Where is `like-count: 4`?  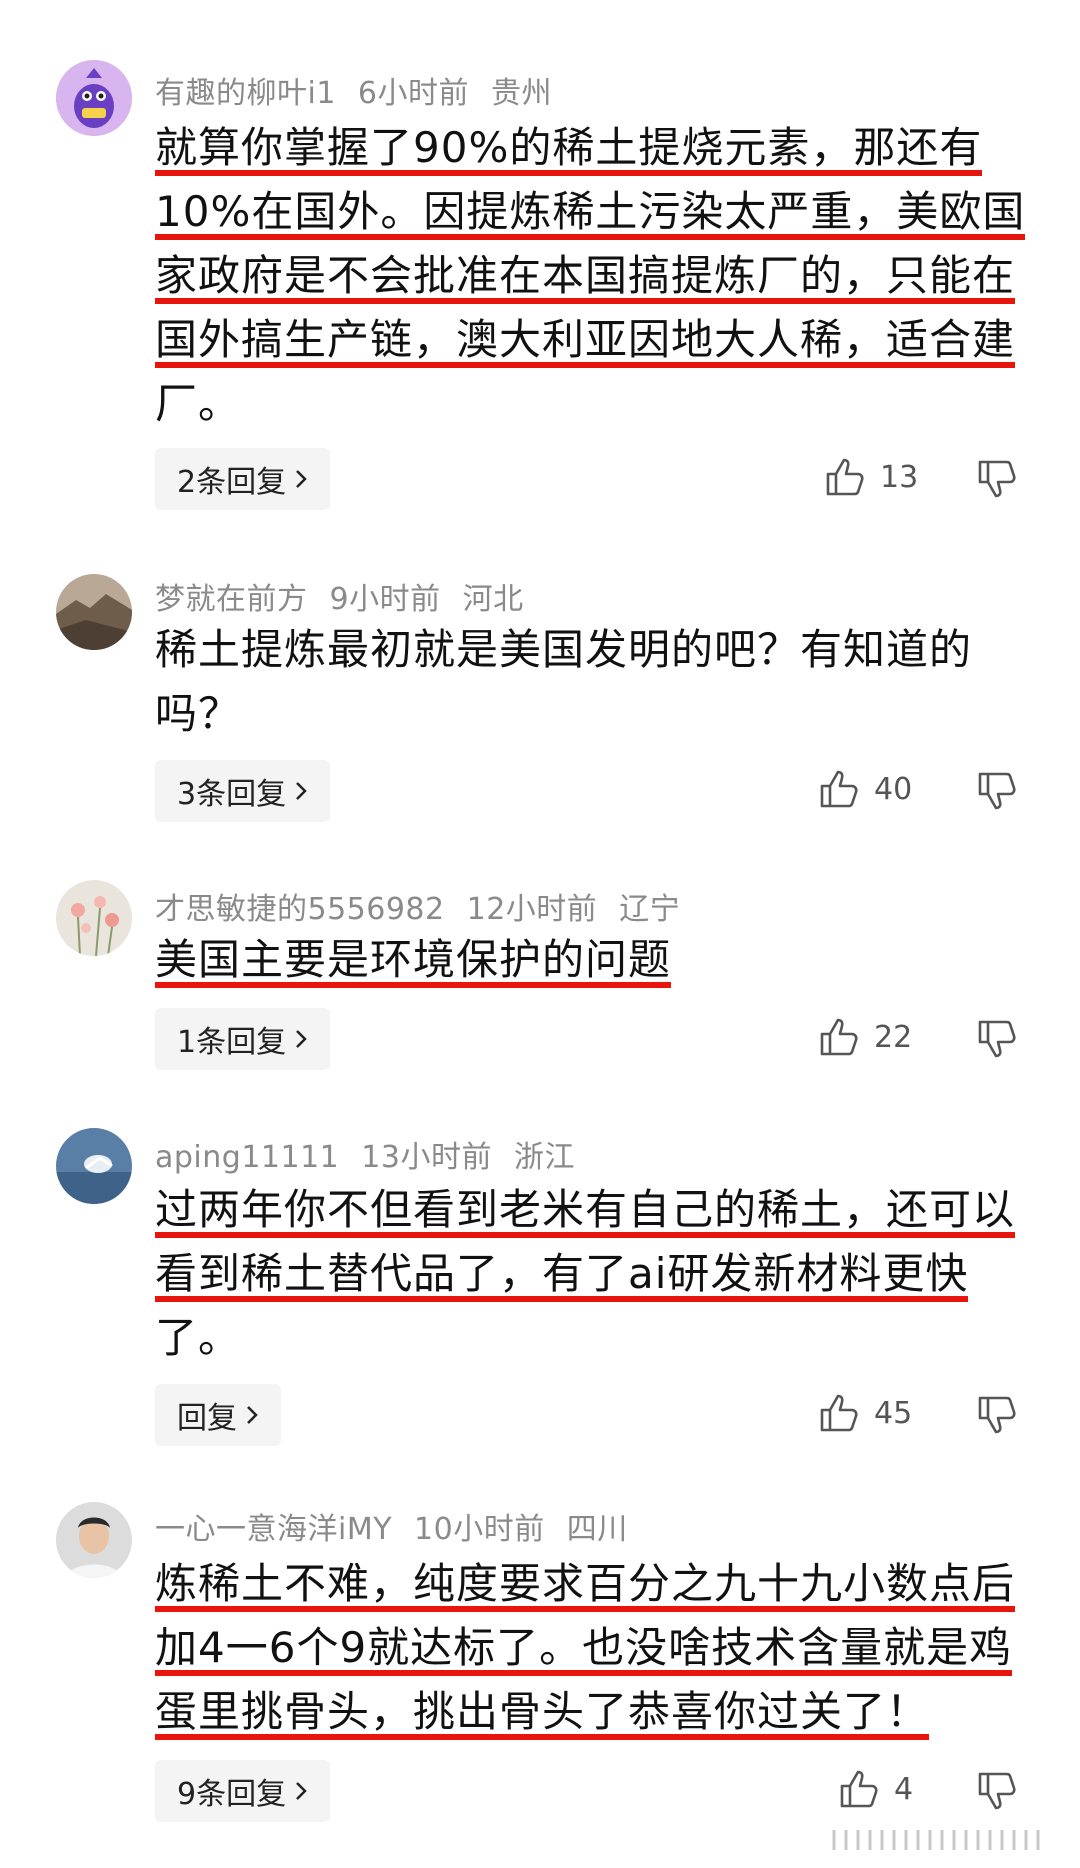 like-count: 4 is located at coordinates (904, 1789).